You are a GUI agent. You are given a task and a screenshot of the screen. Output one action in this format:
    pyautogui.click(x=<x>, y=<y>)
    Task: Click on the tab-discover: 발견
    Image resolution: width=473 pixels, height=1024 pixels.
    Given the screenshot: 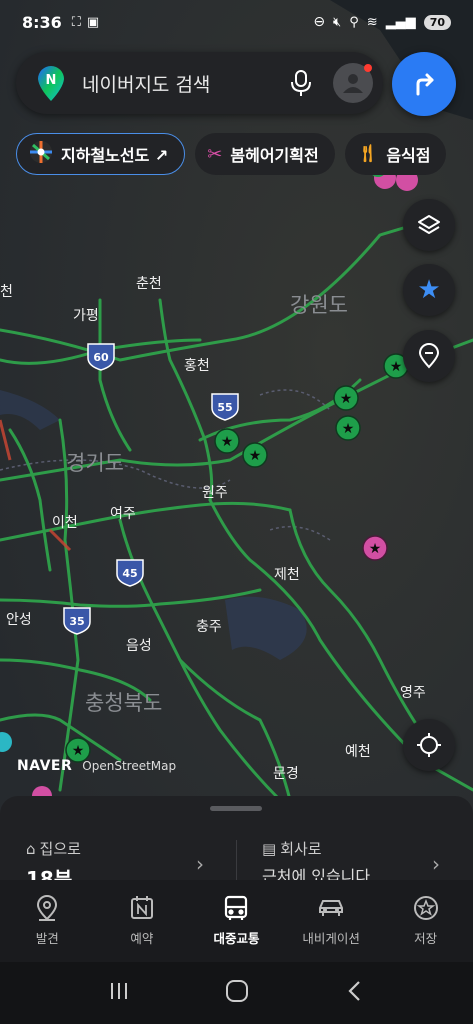 What is the action you would take?
    pyautogui.click(x=47, y=921)
    